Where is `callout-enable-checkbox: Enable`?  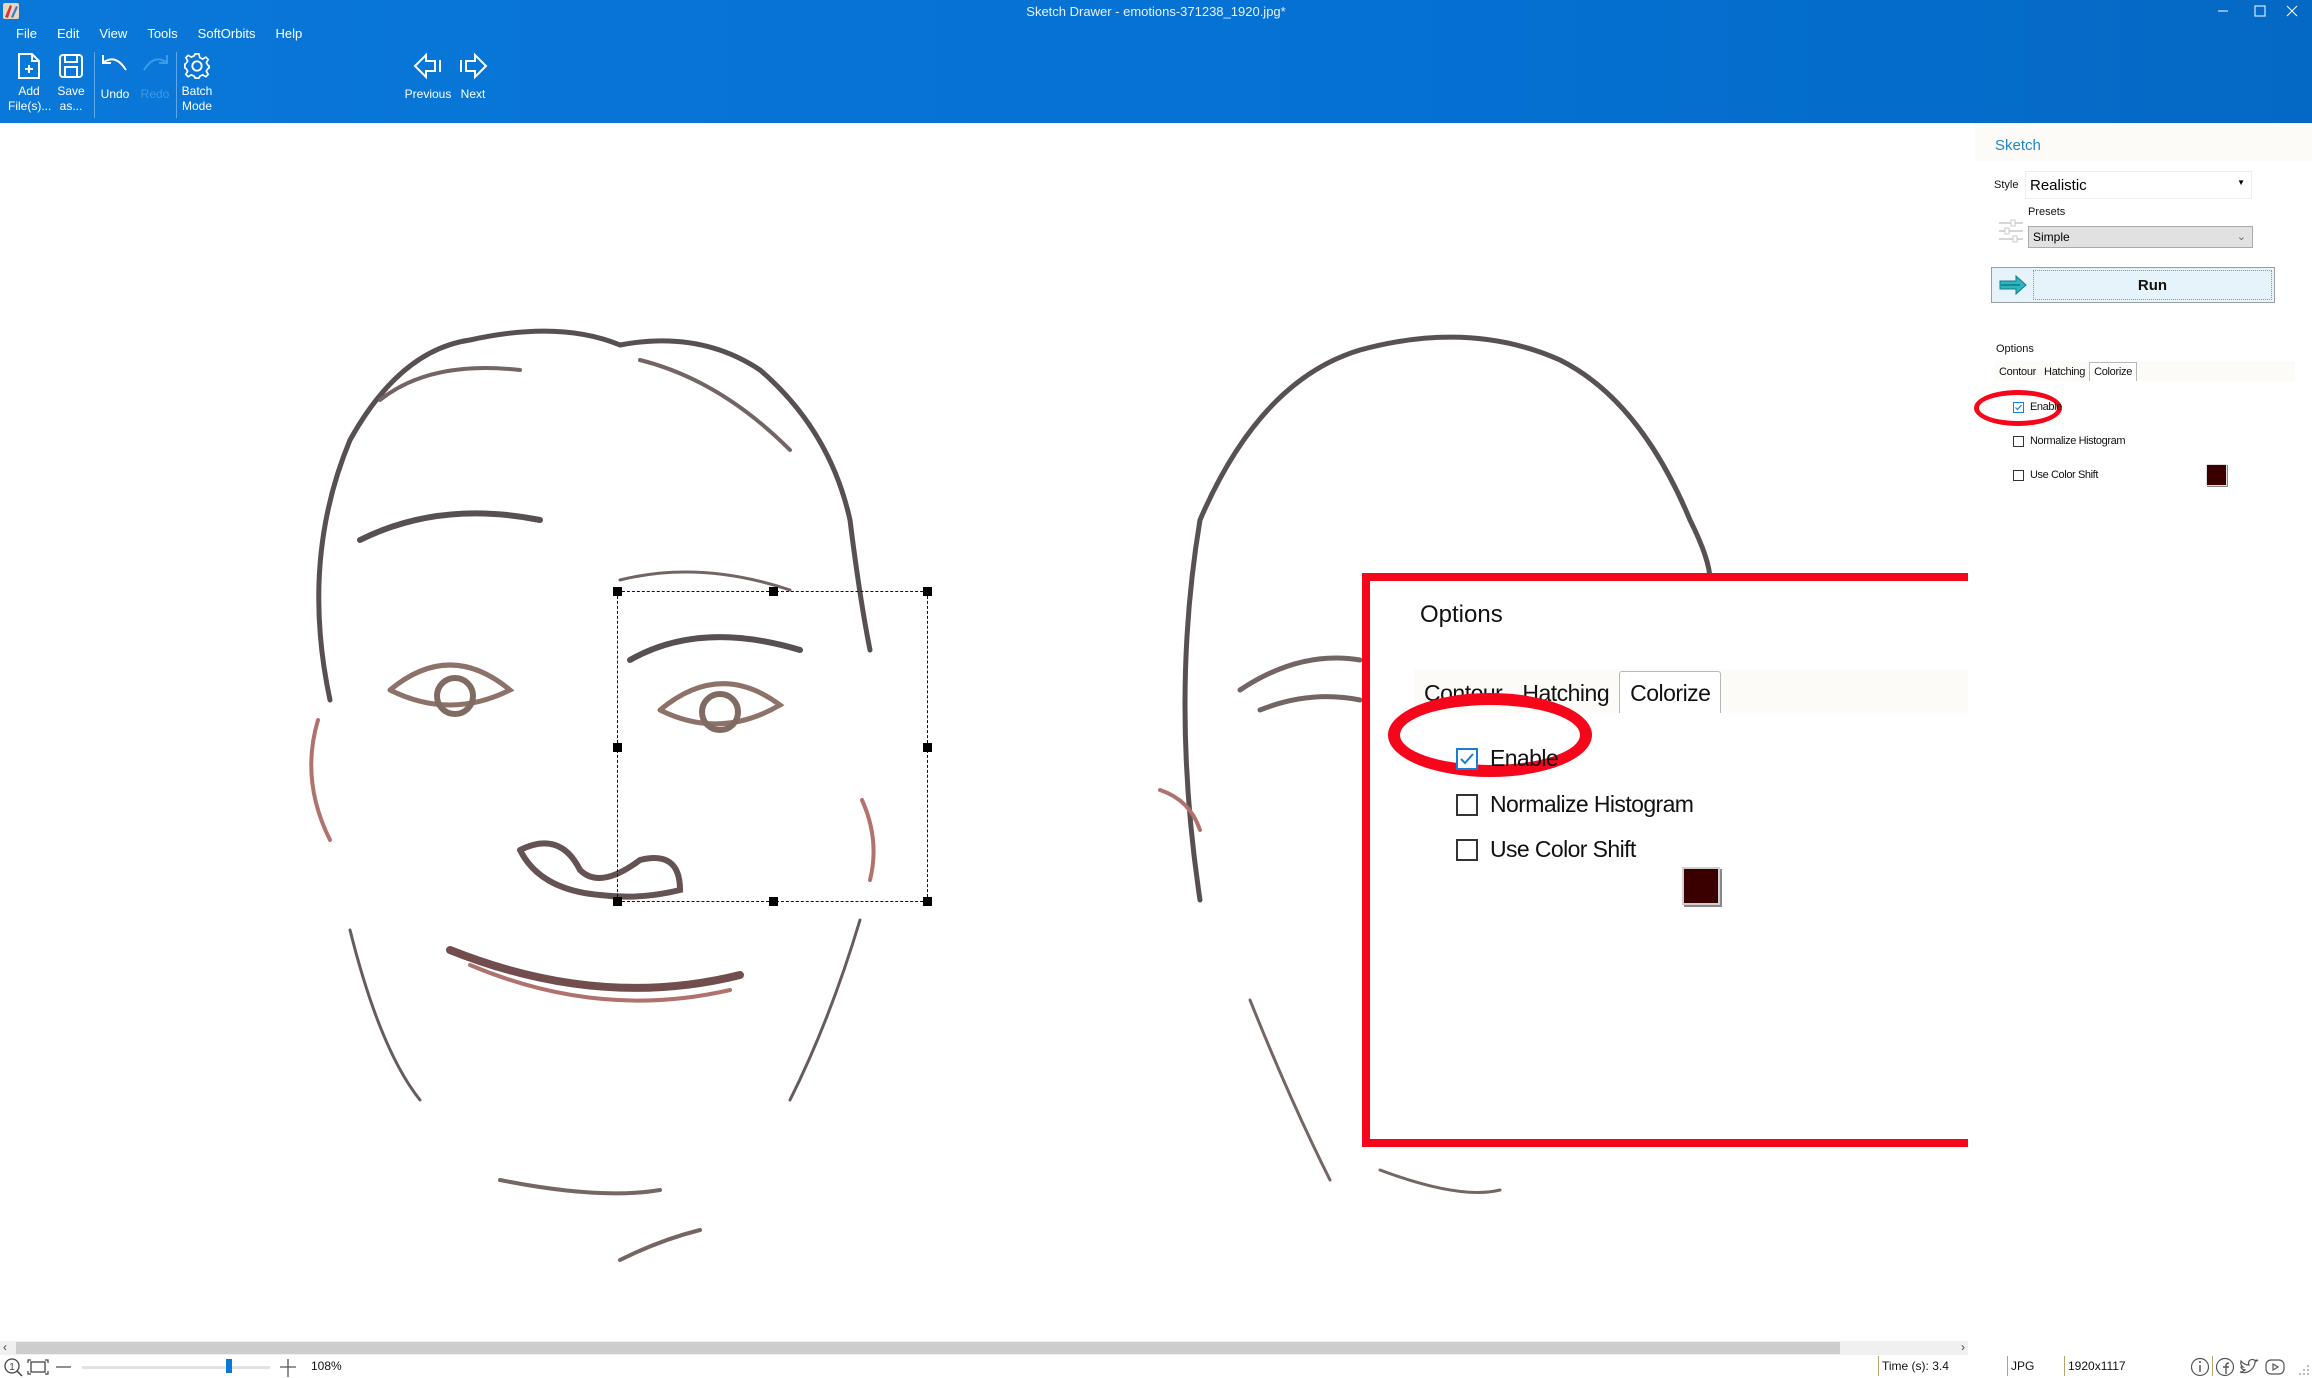 callout-enable-checkbox: Enable is located at coordinates (1507, 758).